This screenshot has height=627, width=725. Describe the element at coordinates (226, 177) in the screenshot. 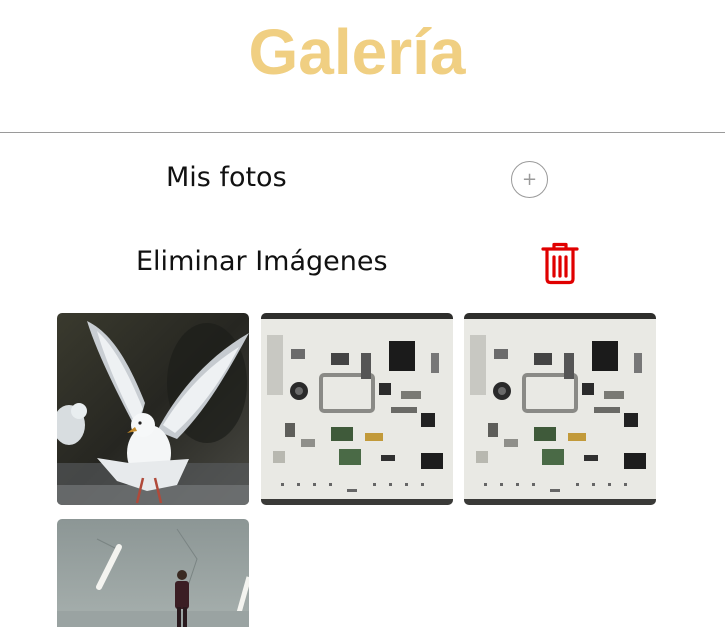

I see `my-photos-label: Mis fotos` at that location.